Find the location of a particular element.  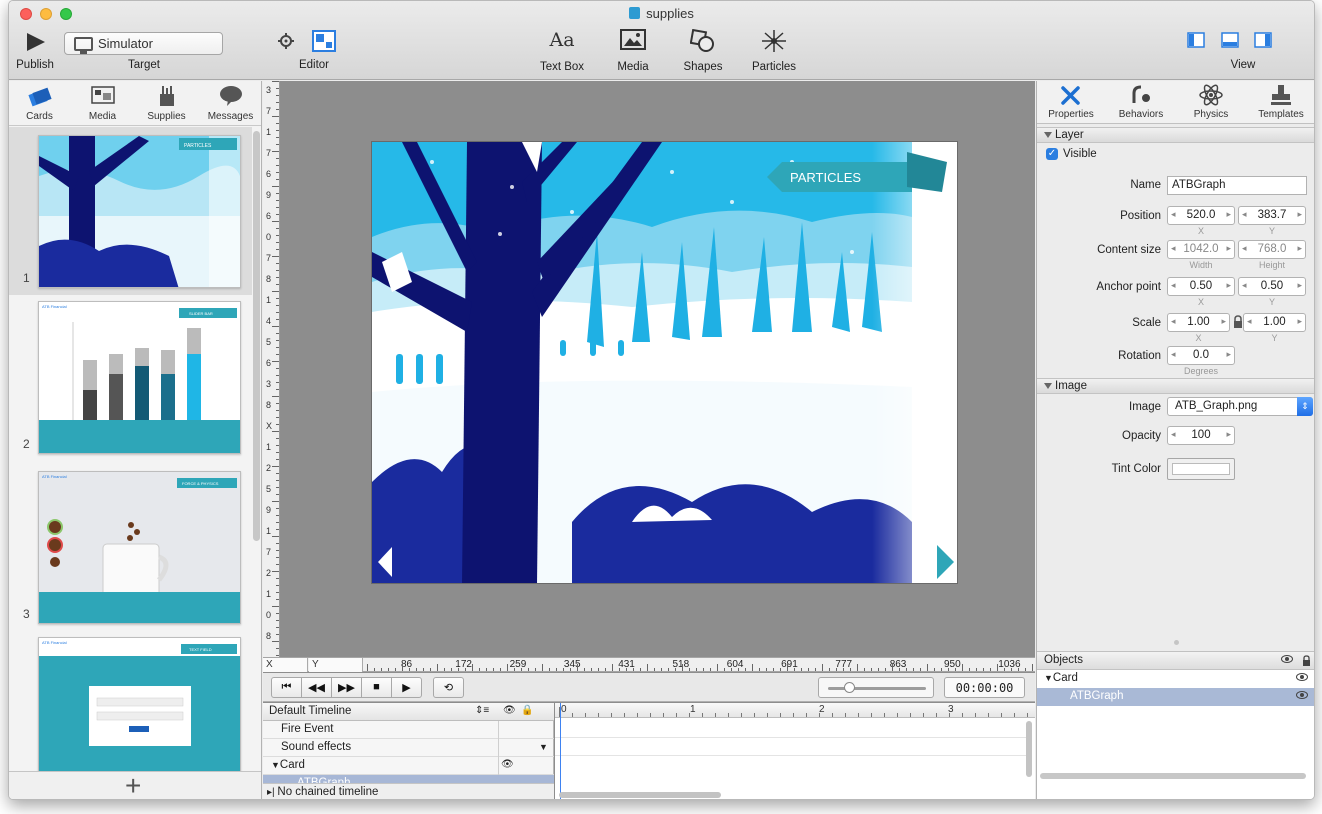

particles-icon is located at coordinates (774, 41).